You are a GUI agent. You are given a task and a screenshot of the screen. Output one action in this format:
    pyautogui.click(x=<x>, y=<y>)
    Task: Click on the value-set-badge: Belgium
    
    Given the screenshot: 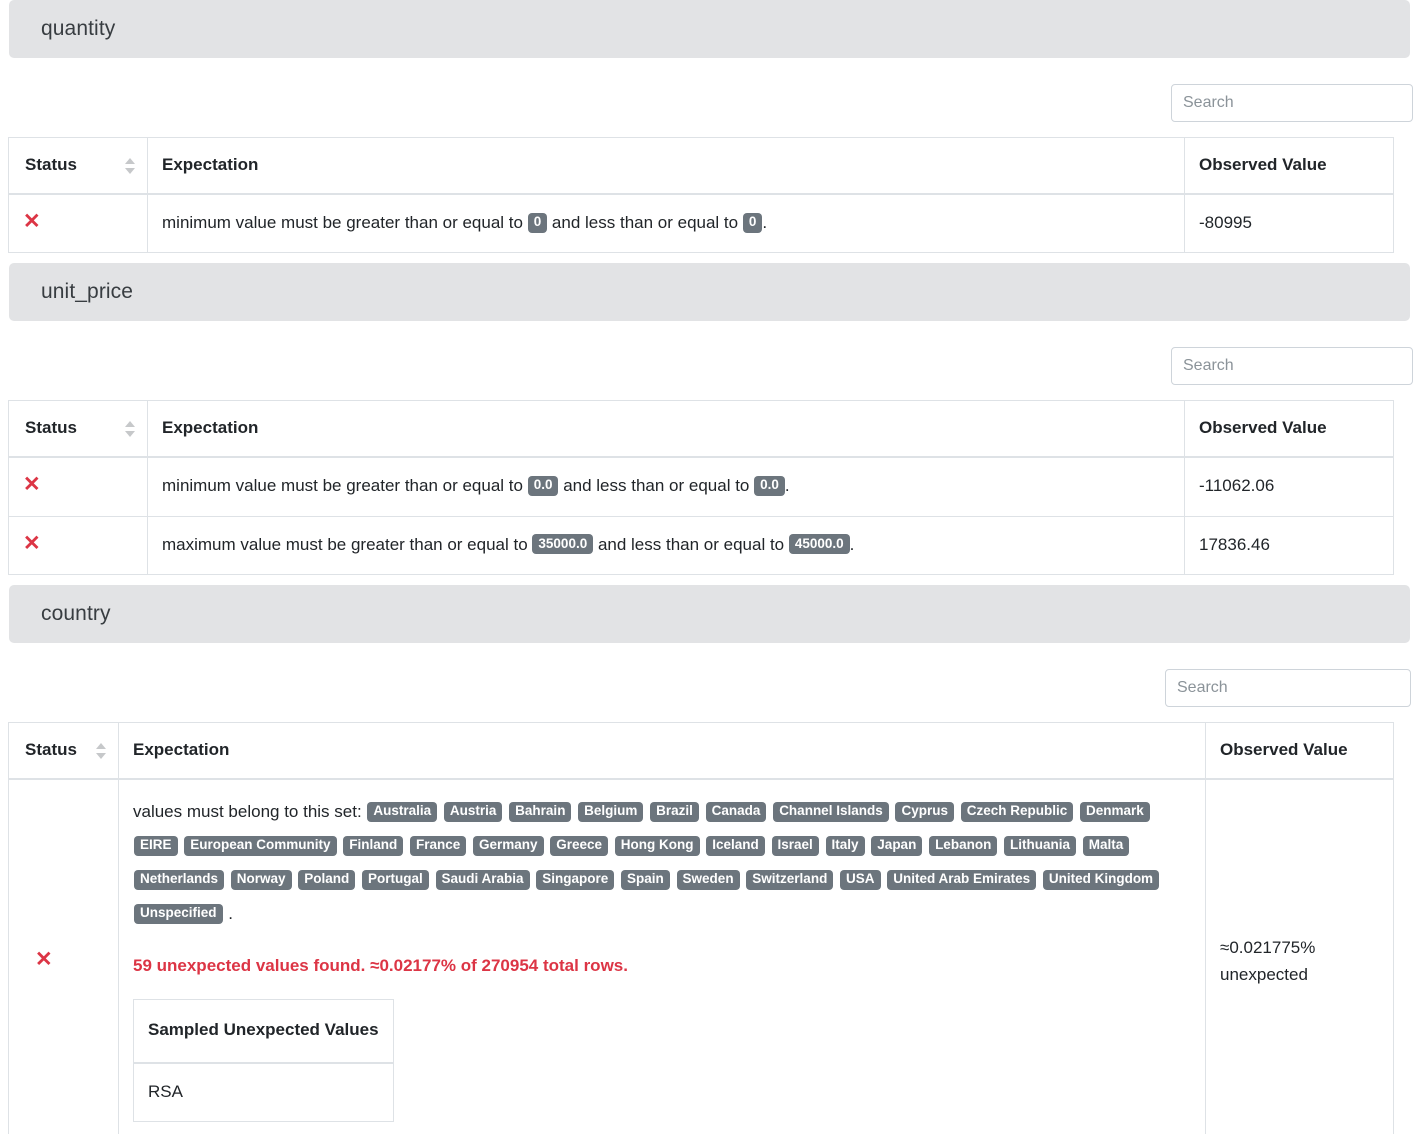 What is the action you would take?
    pyautogui.click(x=611, y=811)
    